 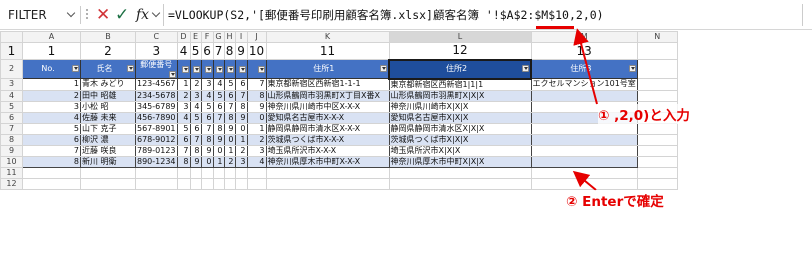 What do you see at coordinates (218, 37) in the screenshot?
I see `column-header-G: G` at bounding box center [218, 37].